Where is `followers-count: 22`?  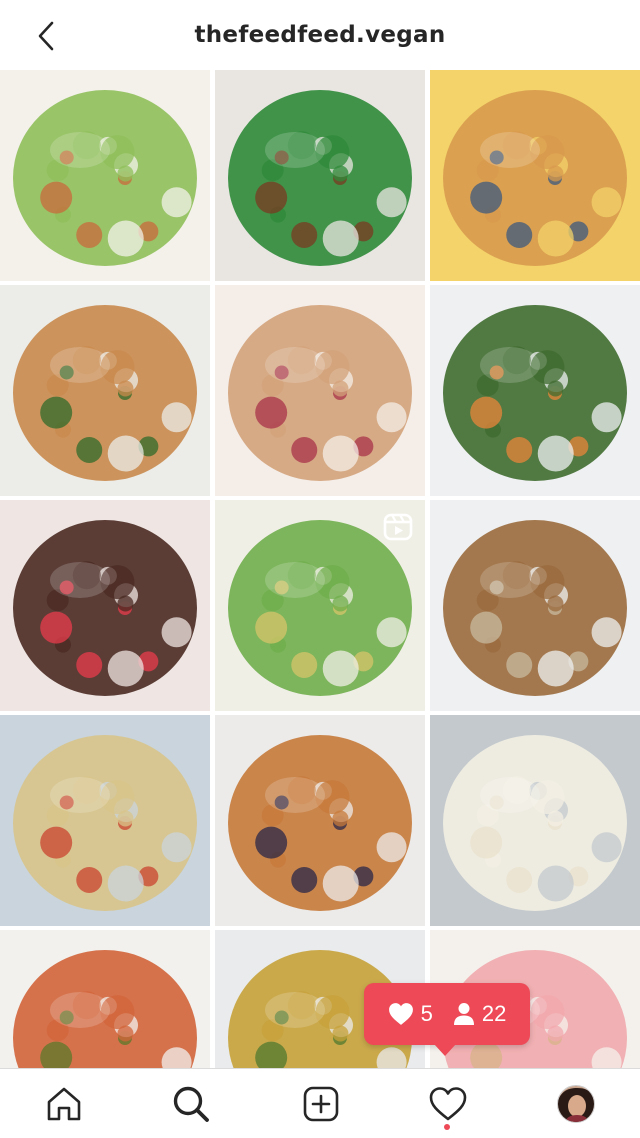
followers-count: 22 is located at coordinates (494, 1013).